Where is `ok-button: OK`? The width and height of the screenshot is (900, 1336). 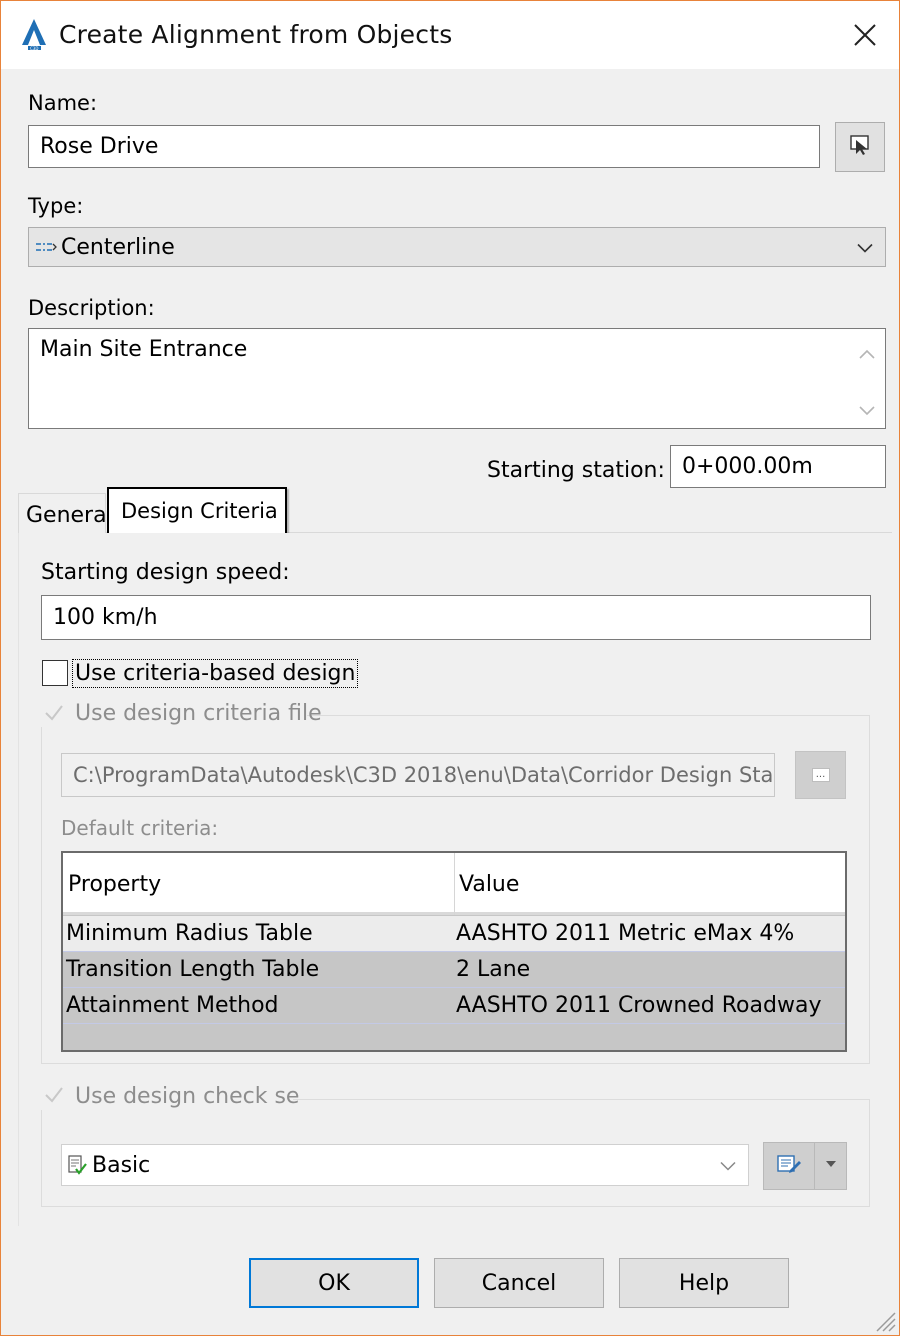
ok-button: OK is located at coordinates (334, 1283).